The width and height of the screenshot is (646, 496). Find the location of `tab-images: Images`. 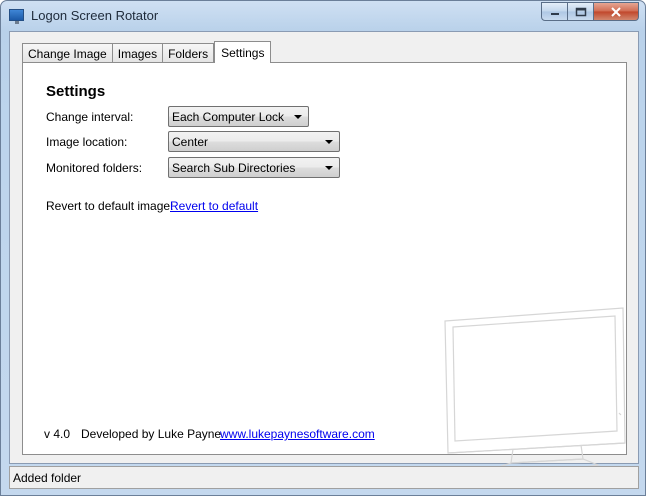

tab-images: Images is located at coordinates (137, 53).